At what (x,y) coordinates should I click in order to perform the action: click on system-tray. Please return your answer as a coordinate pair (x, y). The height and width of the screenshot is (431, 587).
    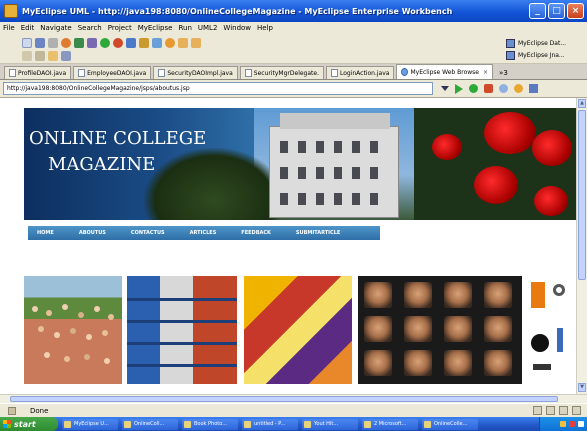
    Looking at the image, I should click on (563, 424).